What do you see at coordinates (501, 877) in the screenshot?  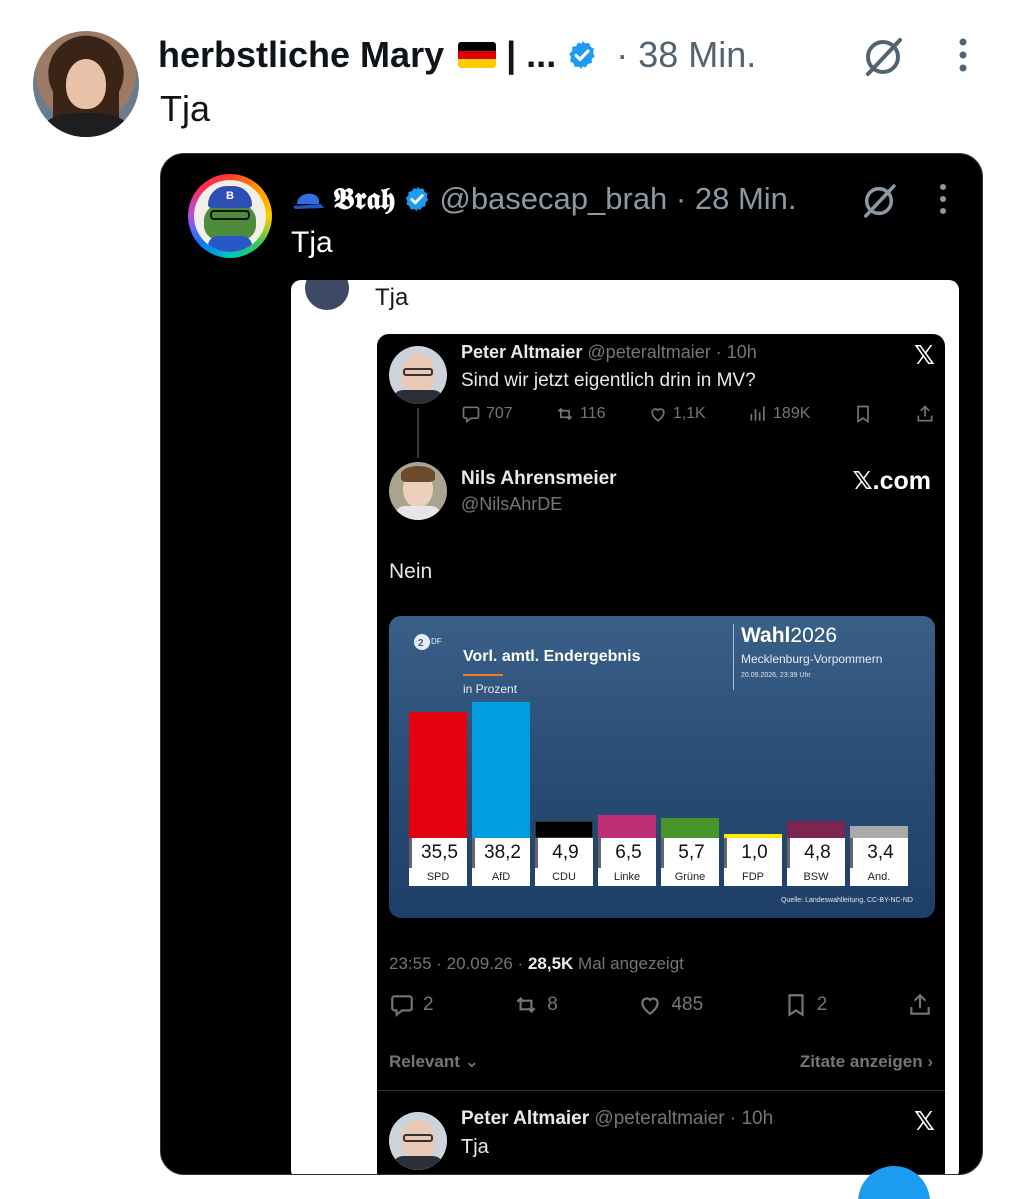 I see `bar-category-label: AfD` at bounding box center [501, 877].